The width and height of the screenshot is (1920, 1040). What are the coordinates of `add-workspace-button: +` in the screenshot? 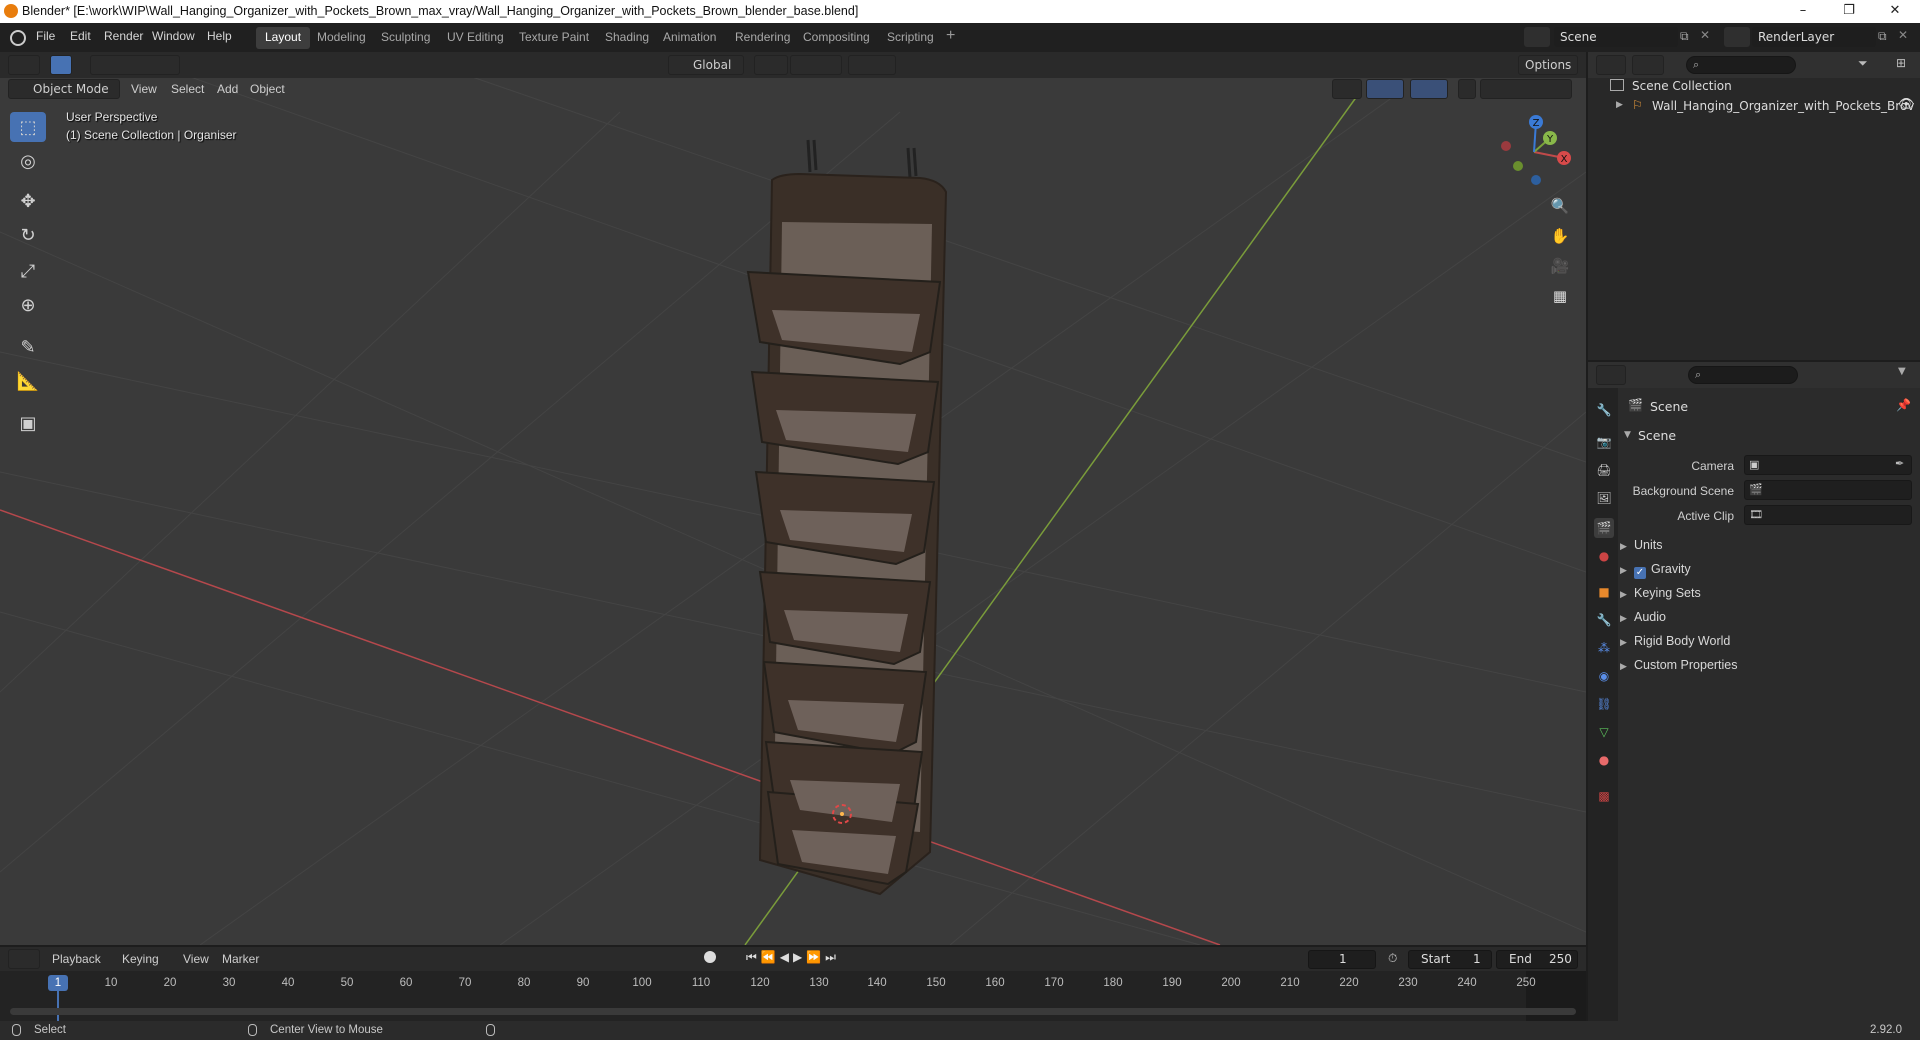 It's located at (950, 36).